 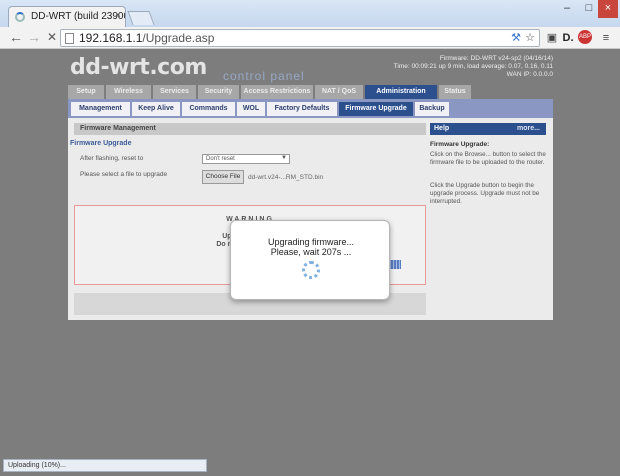 I want to click on tab-access-restrictions: Access Restrictions, so click(x=277, y=92).